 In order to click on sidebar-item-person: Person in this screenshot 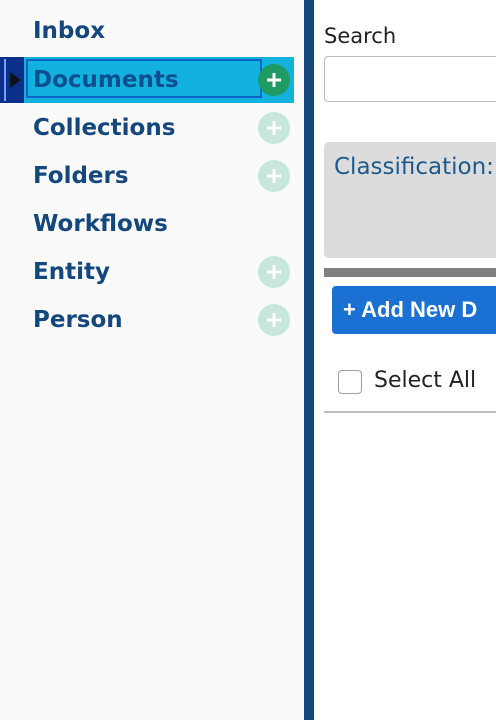, I will do `click(147, 320)`.